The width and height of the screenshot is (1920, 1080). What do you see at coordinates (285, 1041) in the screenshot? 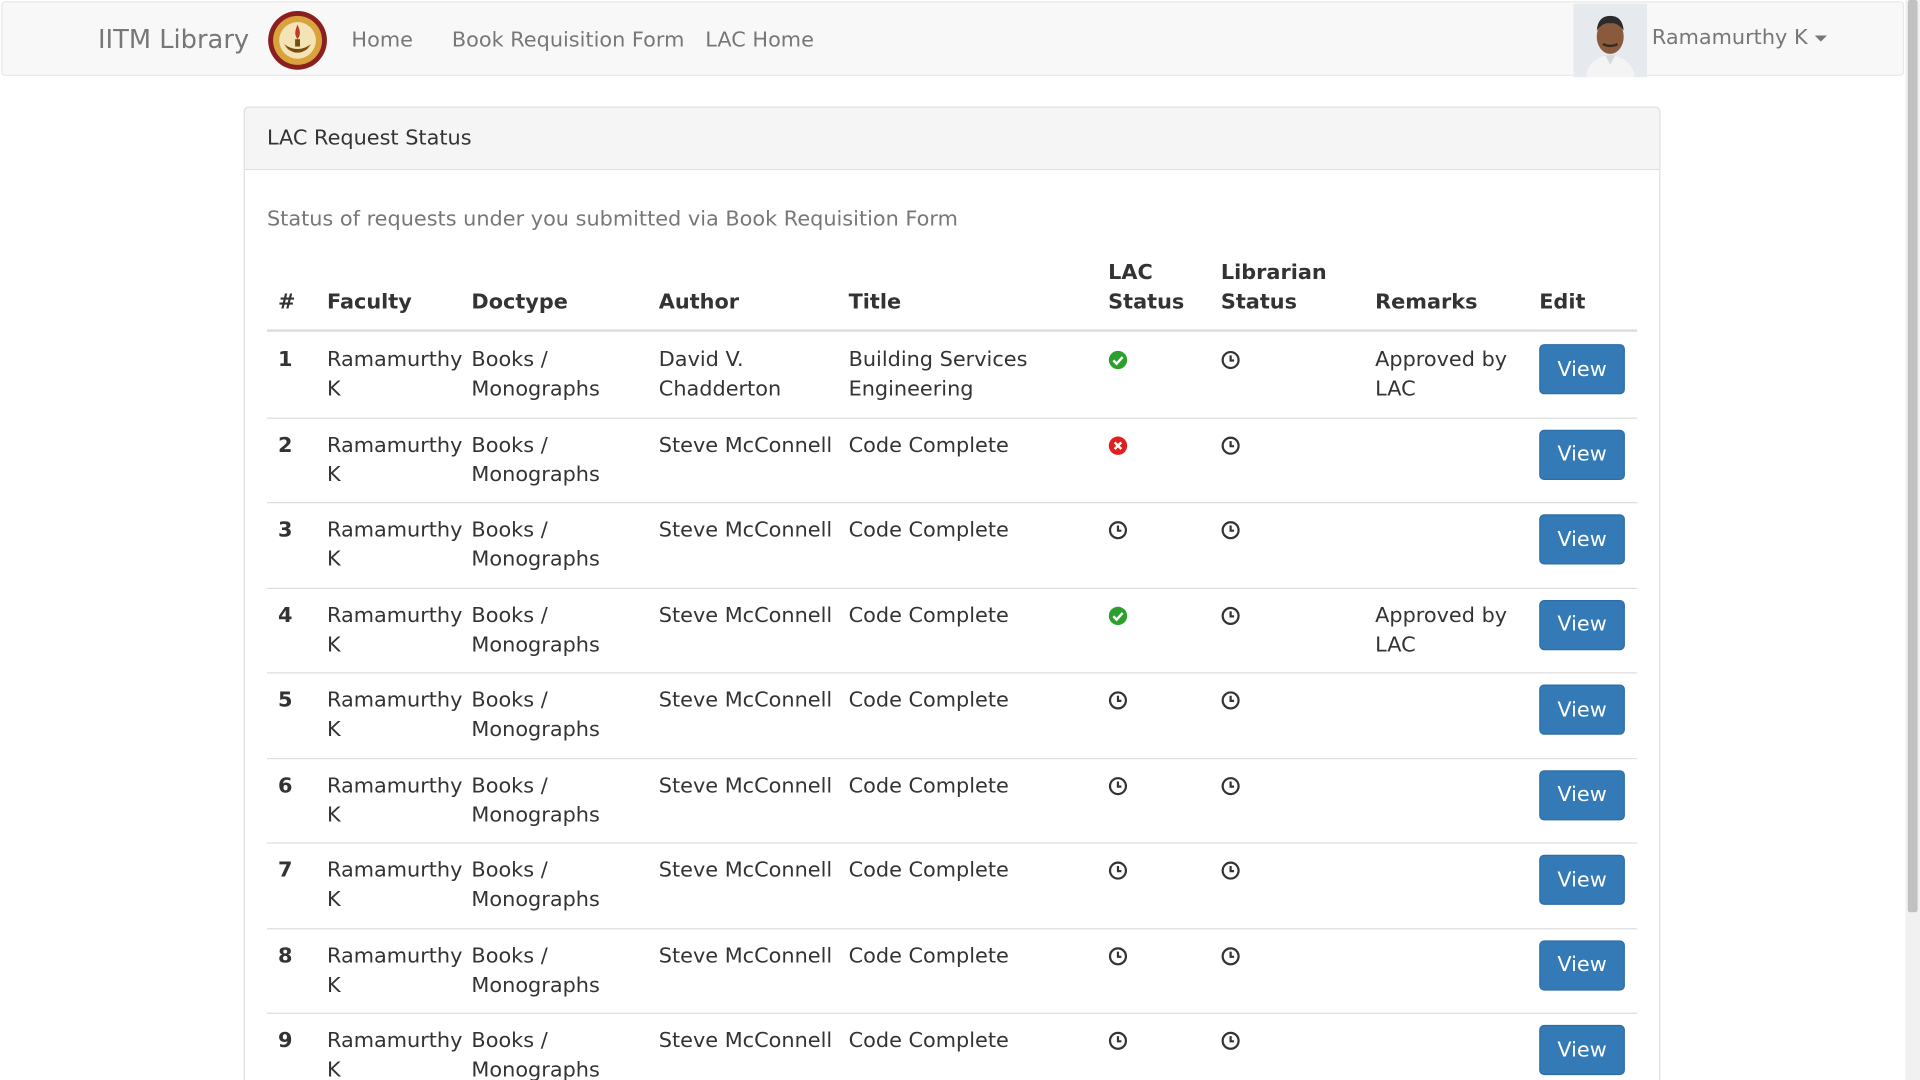
I see `row-number: 9` at bounding box center [285, 1041].